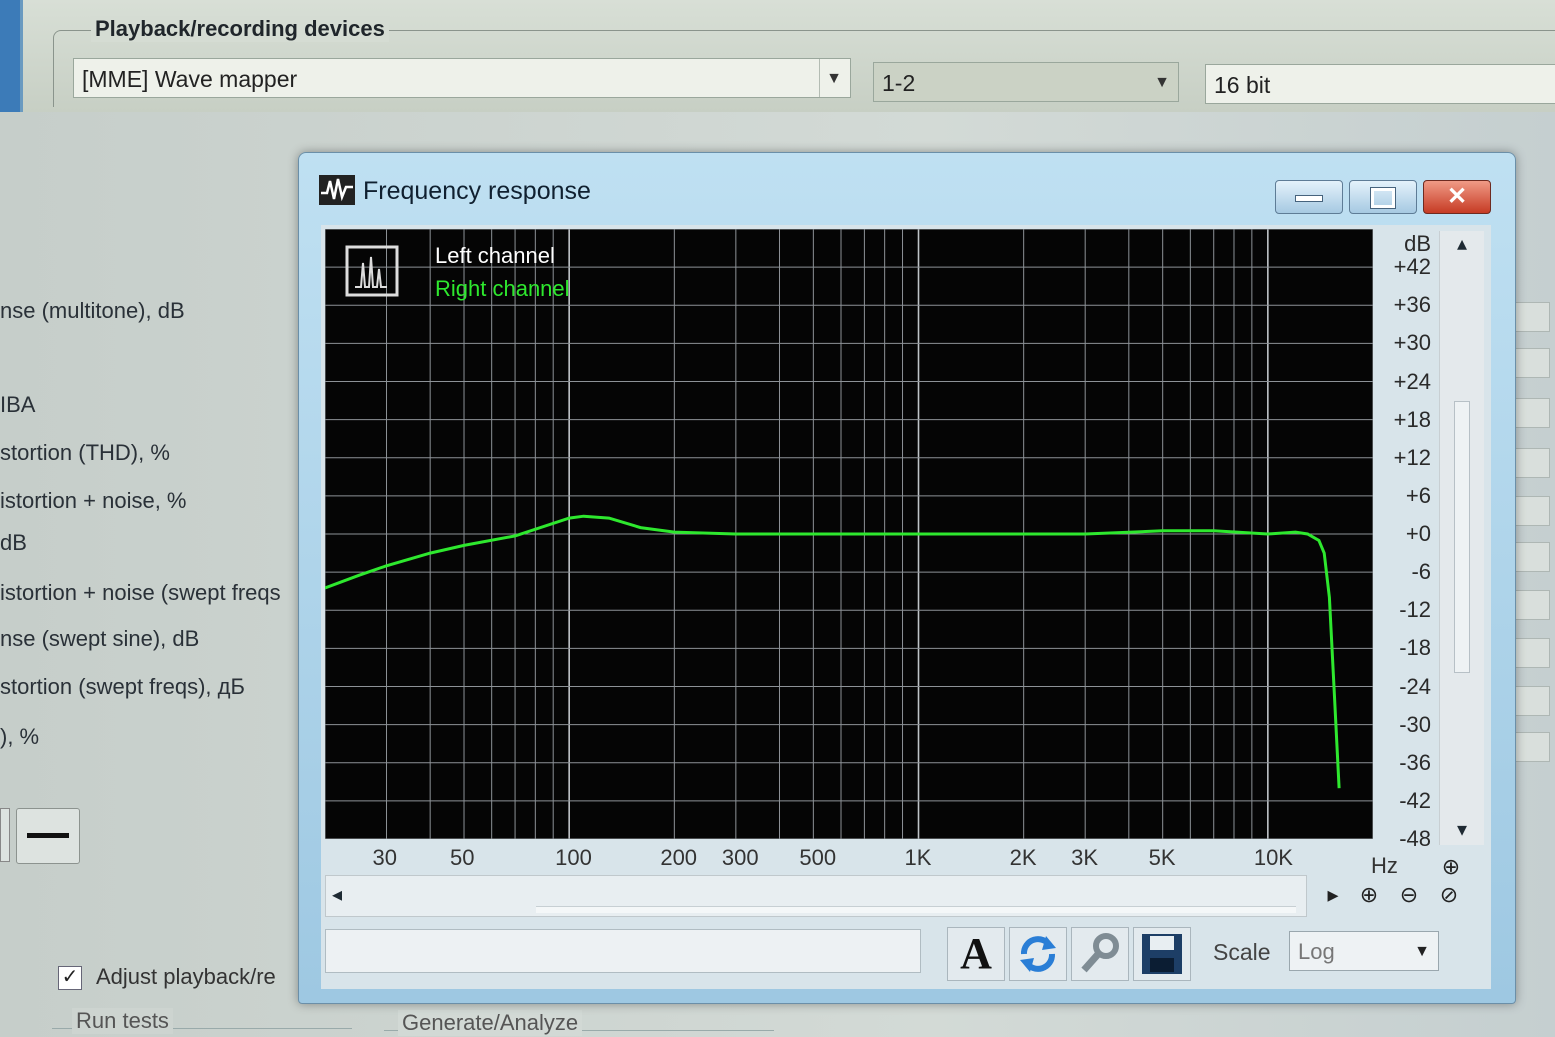 The width and height of the screenshot is (1555, 1037). I want to click on legend-left-channel: Left channel, so click(495, 255).